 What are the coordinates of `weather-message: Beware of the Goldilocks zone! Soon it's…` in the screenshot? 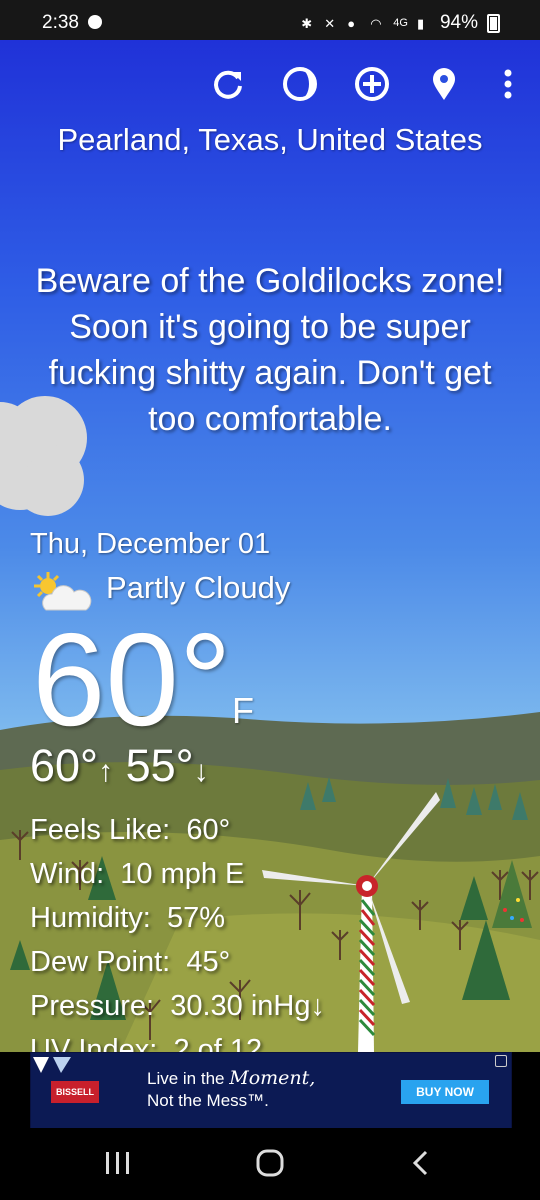 It's located at (270, 350).